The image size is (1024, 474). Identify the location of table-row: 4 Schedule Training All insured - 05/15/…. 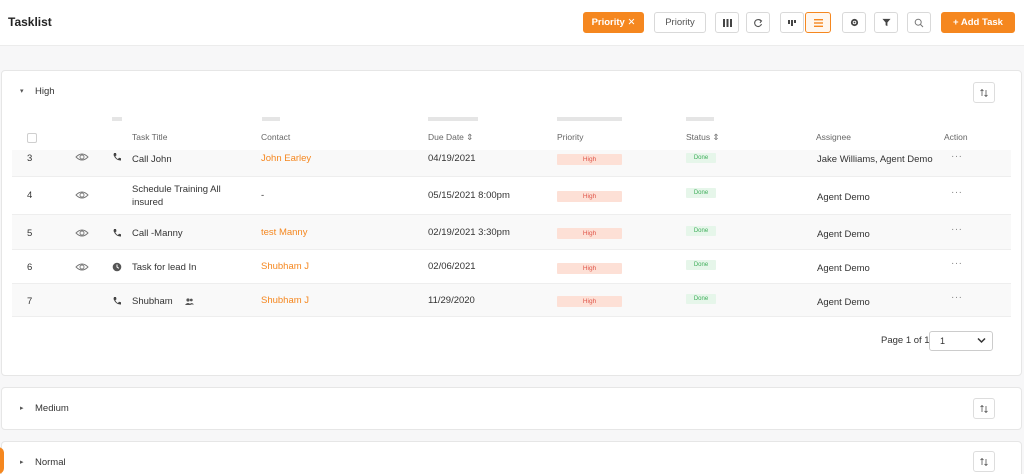
(511, 196).